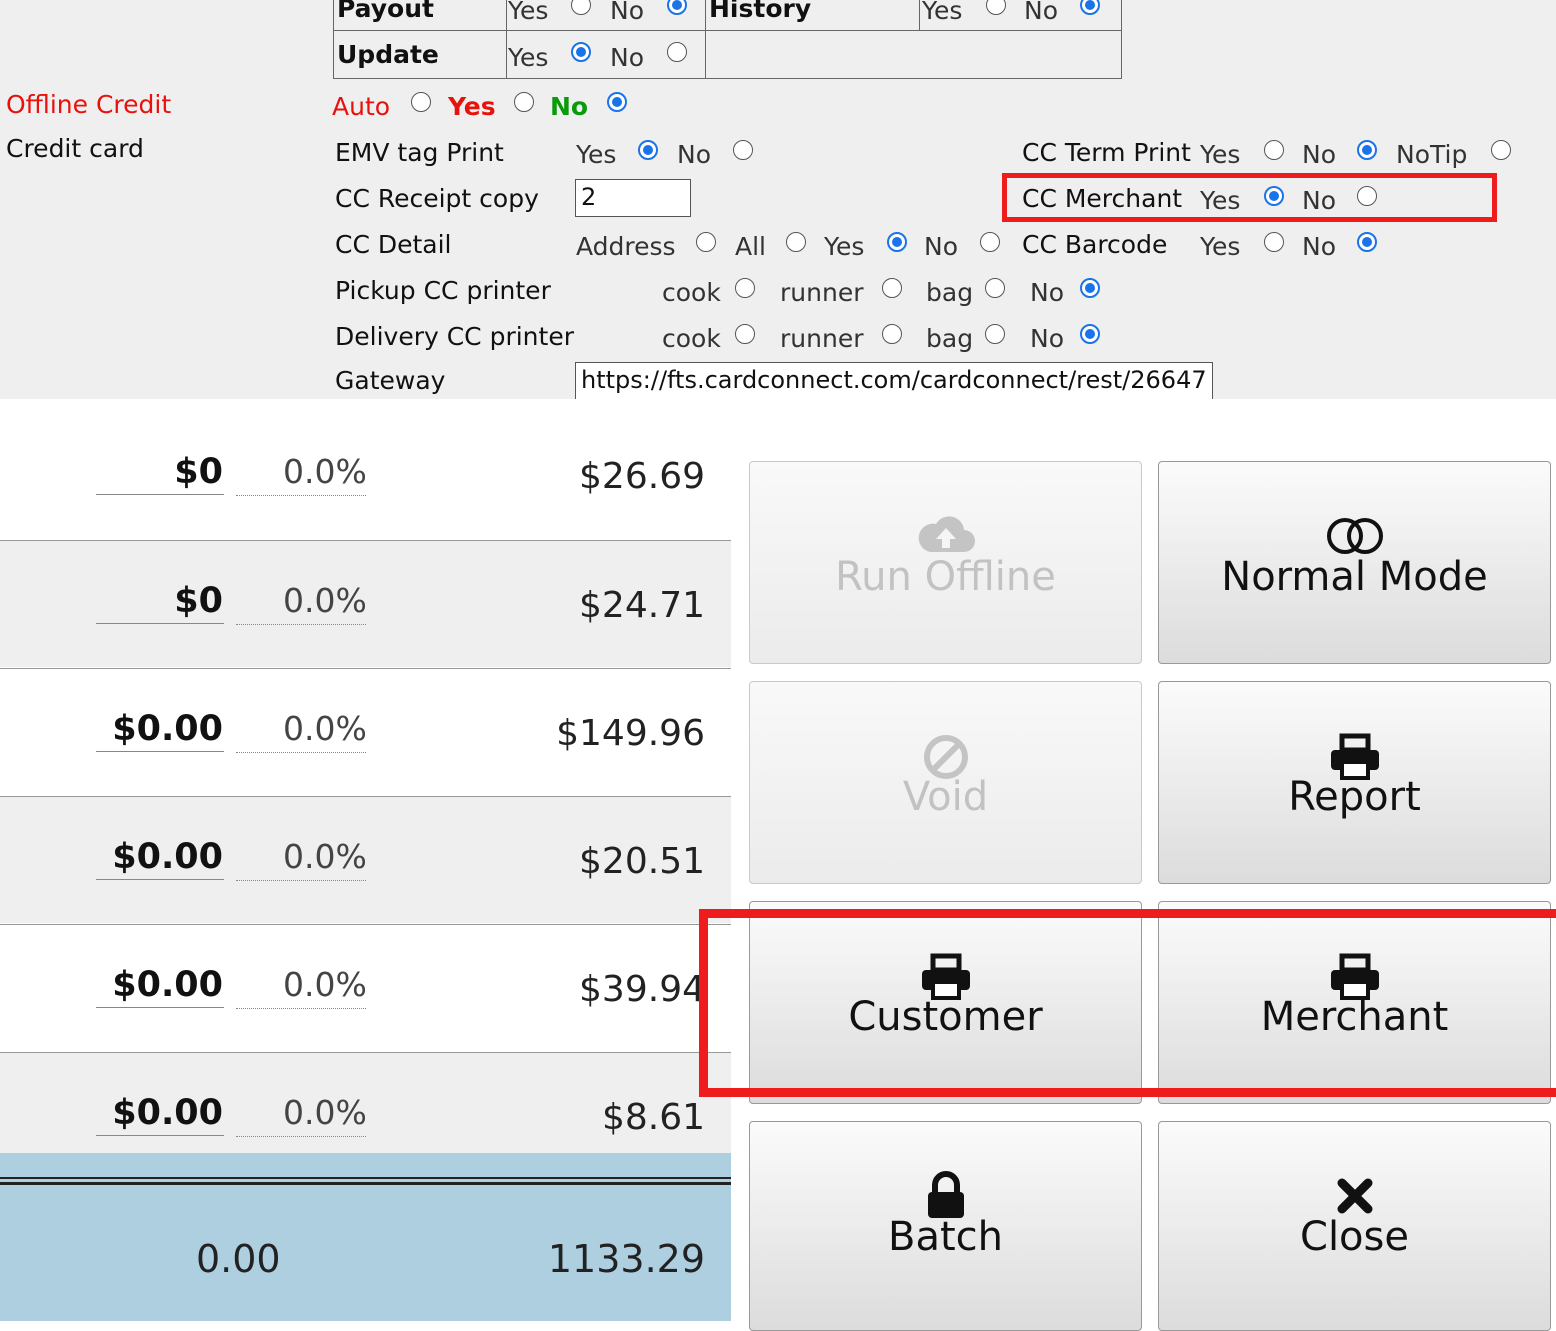 The image size is (1556, 1331). What do you see at coordinates (361, 106) in the screenshot?
I see `offline-auto-label: Auto` at bounding box center [361, 106].